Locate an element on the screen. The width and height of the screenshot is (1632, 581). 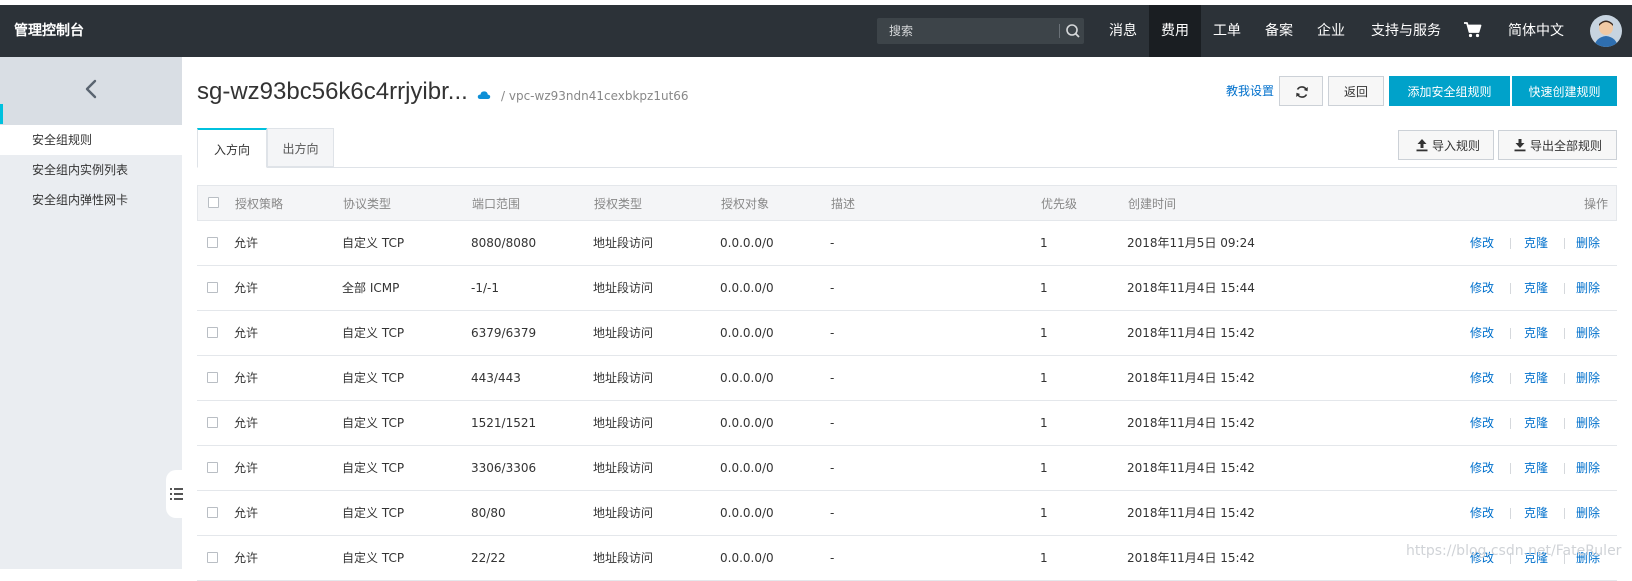
sidebar-toggle is located at coordinates (176, 494).